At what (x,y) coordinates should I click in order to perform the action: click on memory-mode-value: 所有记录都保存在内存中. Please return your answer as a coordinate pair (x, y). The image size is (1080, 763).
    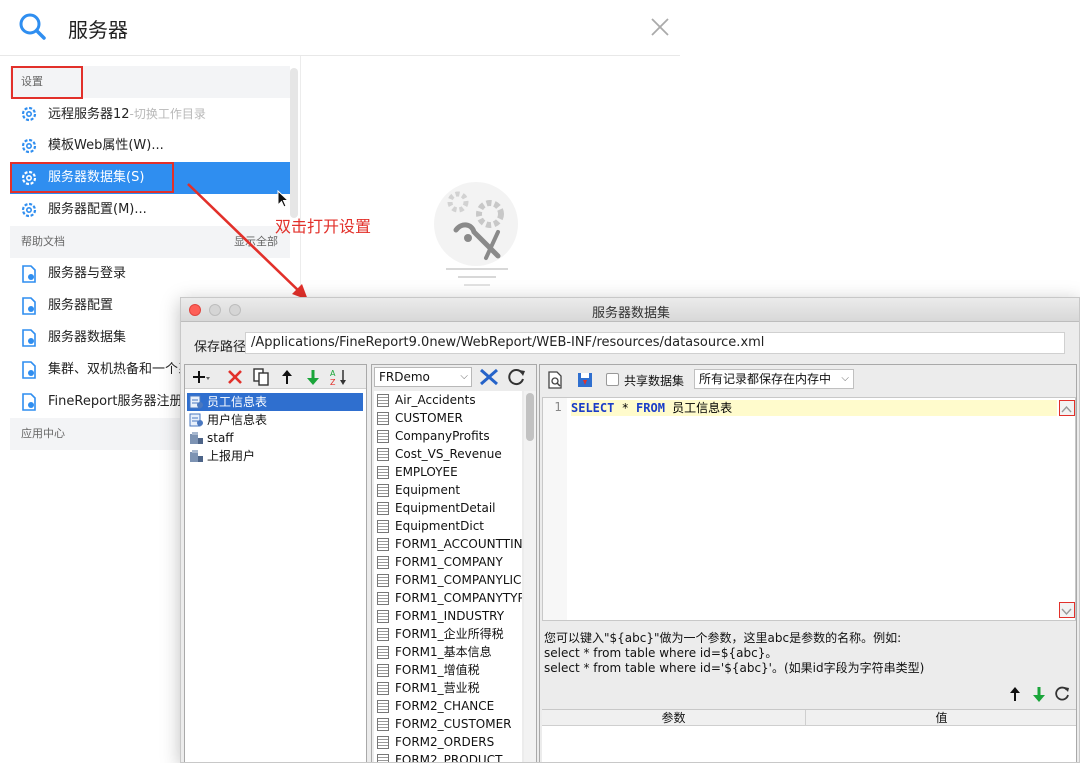
    Looking at the image, I should click on (765, 379).